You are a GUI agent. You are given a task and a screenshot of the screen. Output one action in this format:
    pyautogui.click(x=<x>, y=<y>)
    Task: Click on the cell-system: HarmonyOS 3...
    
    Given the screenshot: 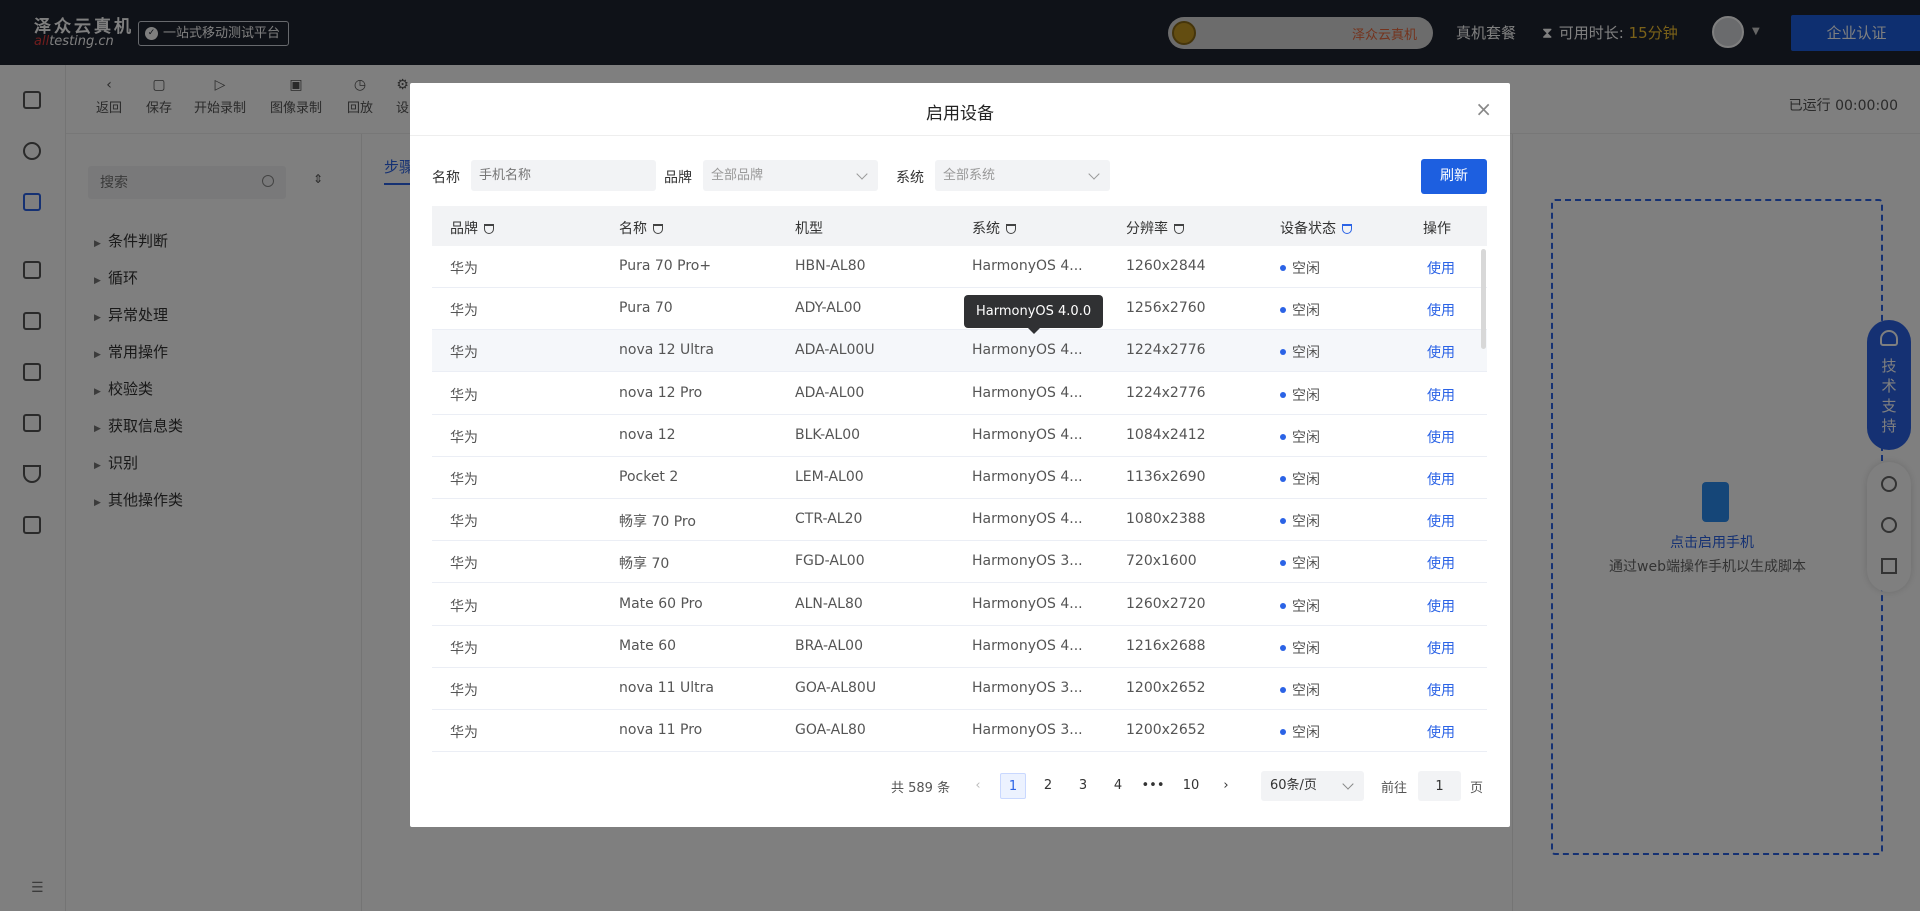 What is the action you would take?
    pyautogui.click(x=1027, y=561)
    